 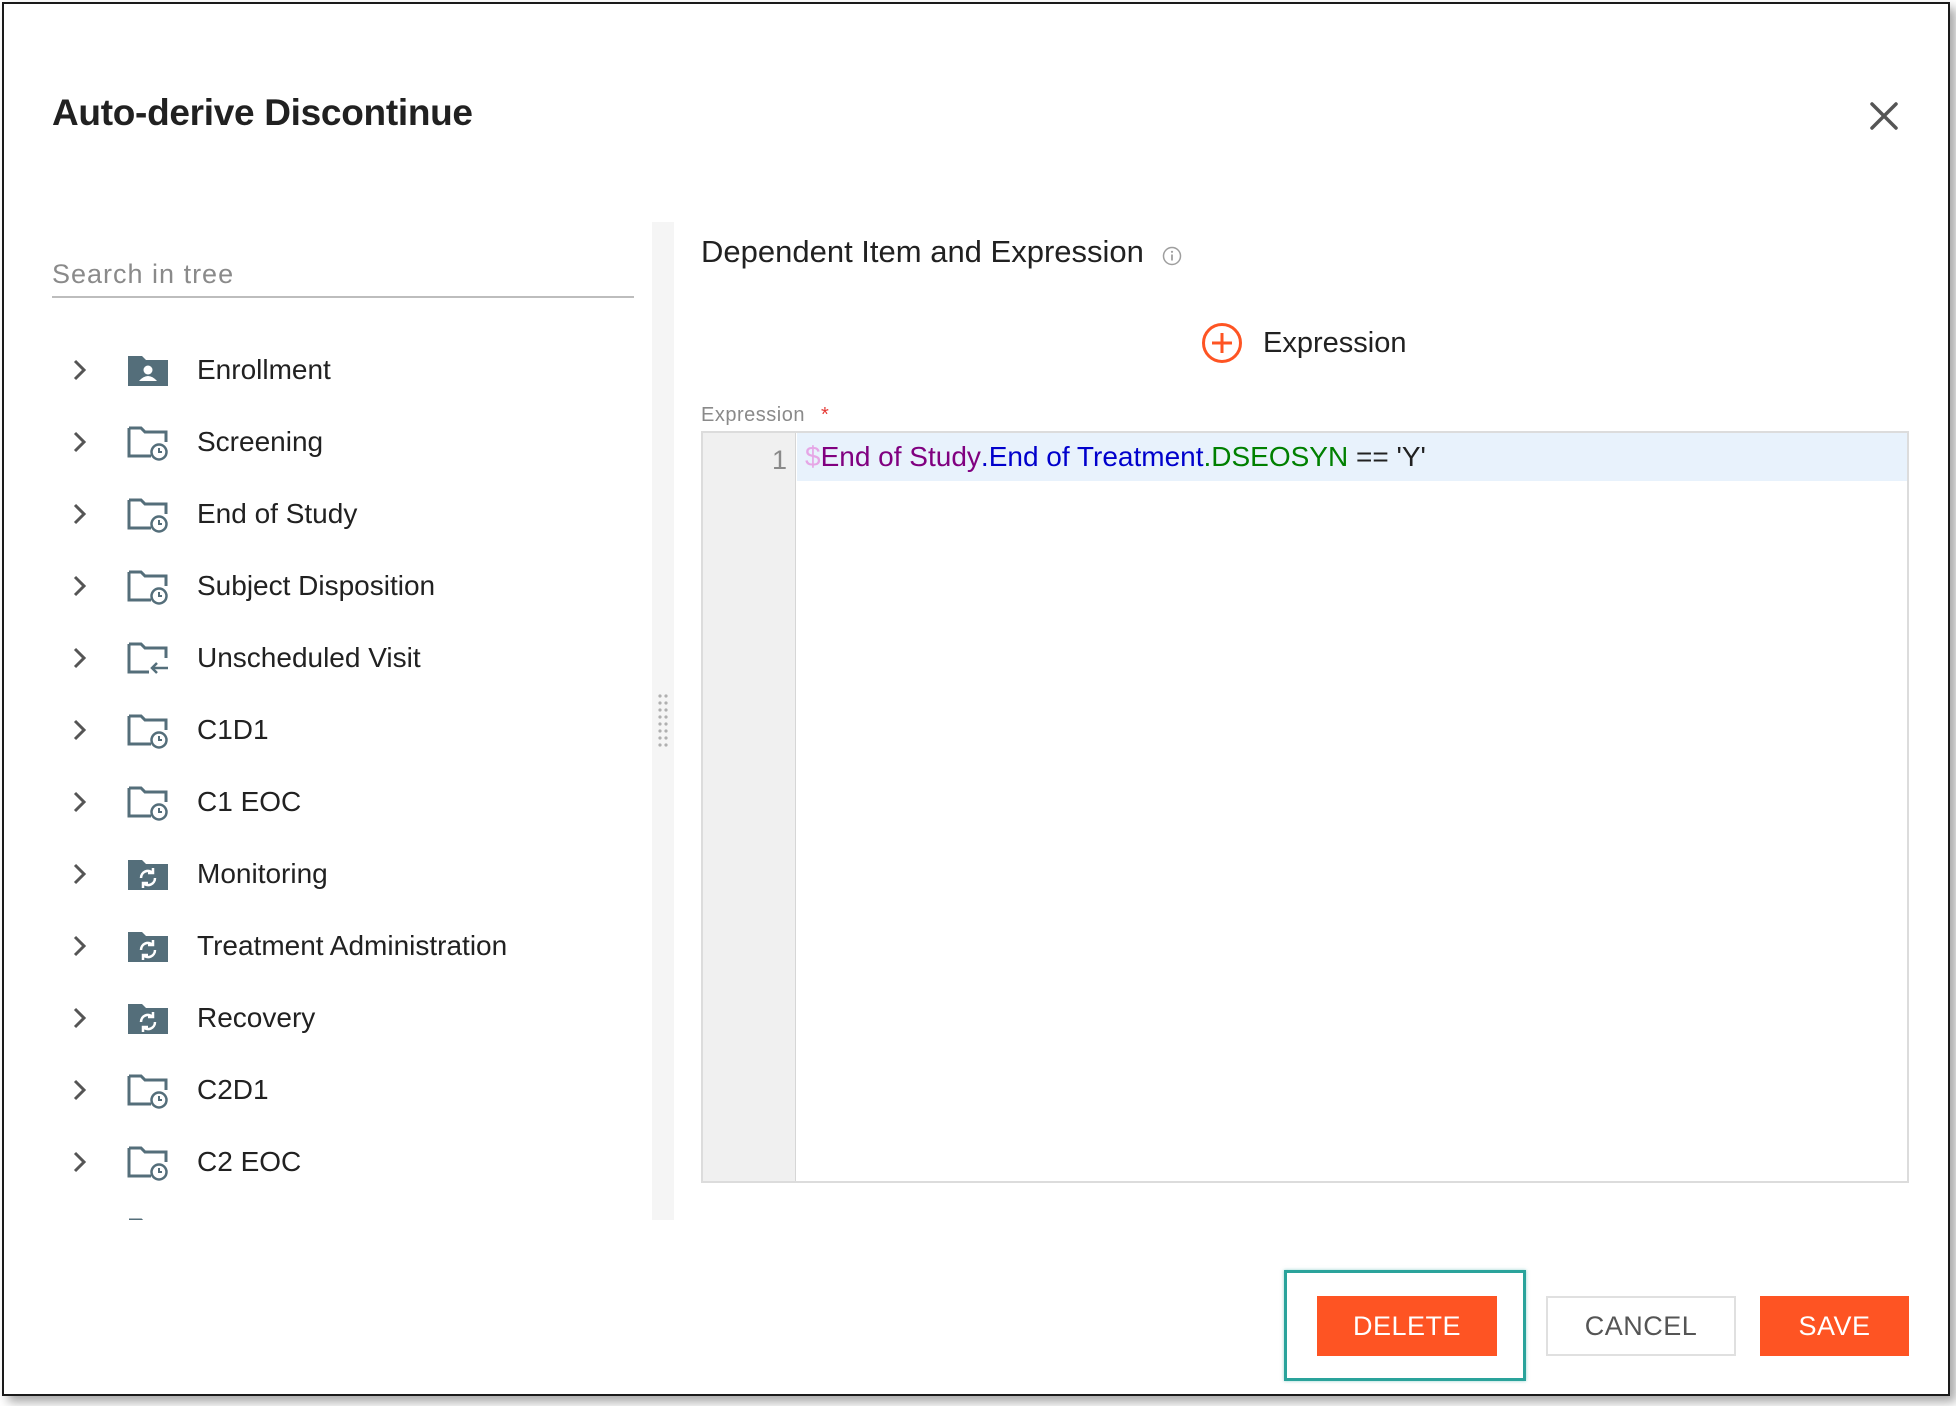 I want to click on tree-item-label: Screening, so click(x=260, y=441).